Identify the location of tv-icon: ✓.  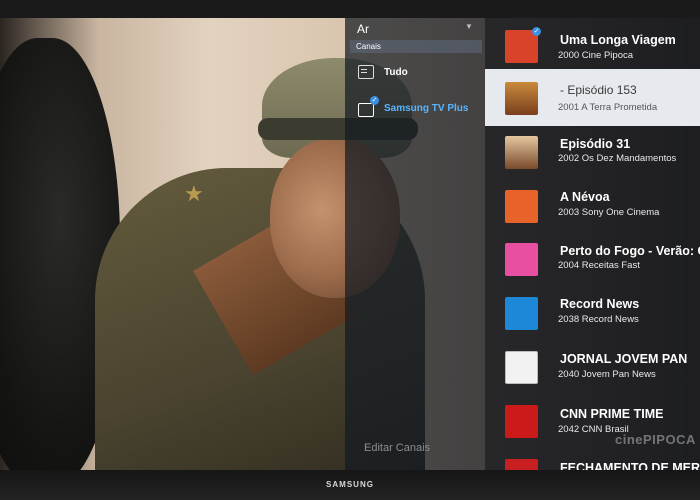
(368, 106).